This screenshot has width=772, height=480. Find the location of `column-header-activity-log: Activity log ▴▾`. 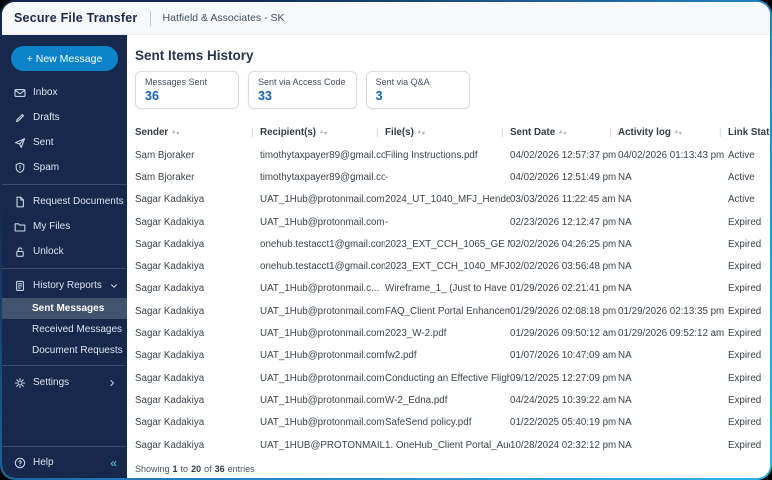

column-header-activity-log: Activity log ▴▾ is located at coordinates (668, 132).